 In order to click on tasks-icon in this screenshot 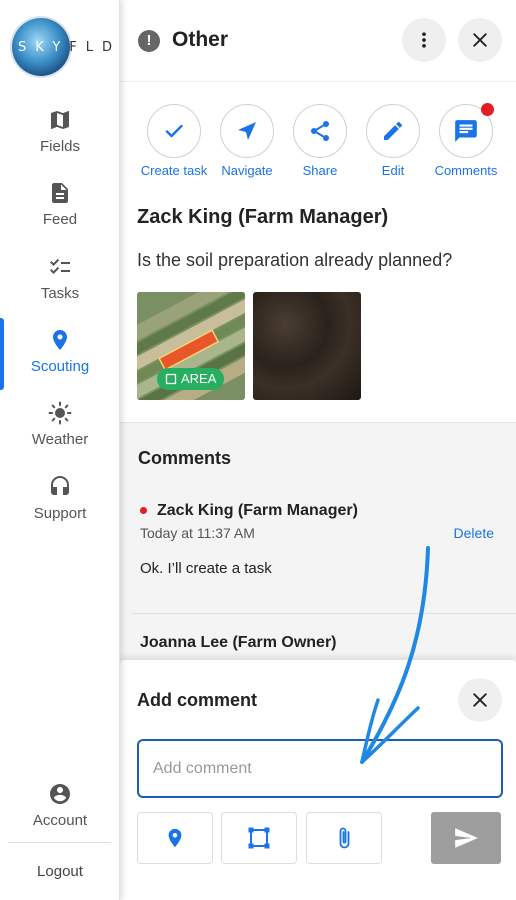, I will do `click(60, 266)`.